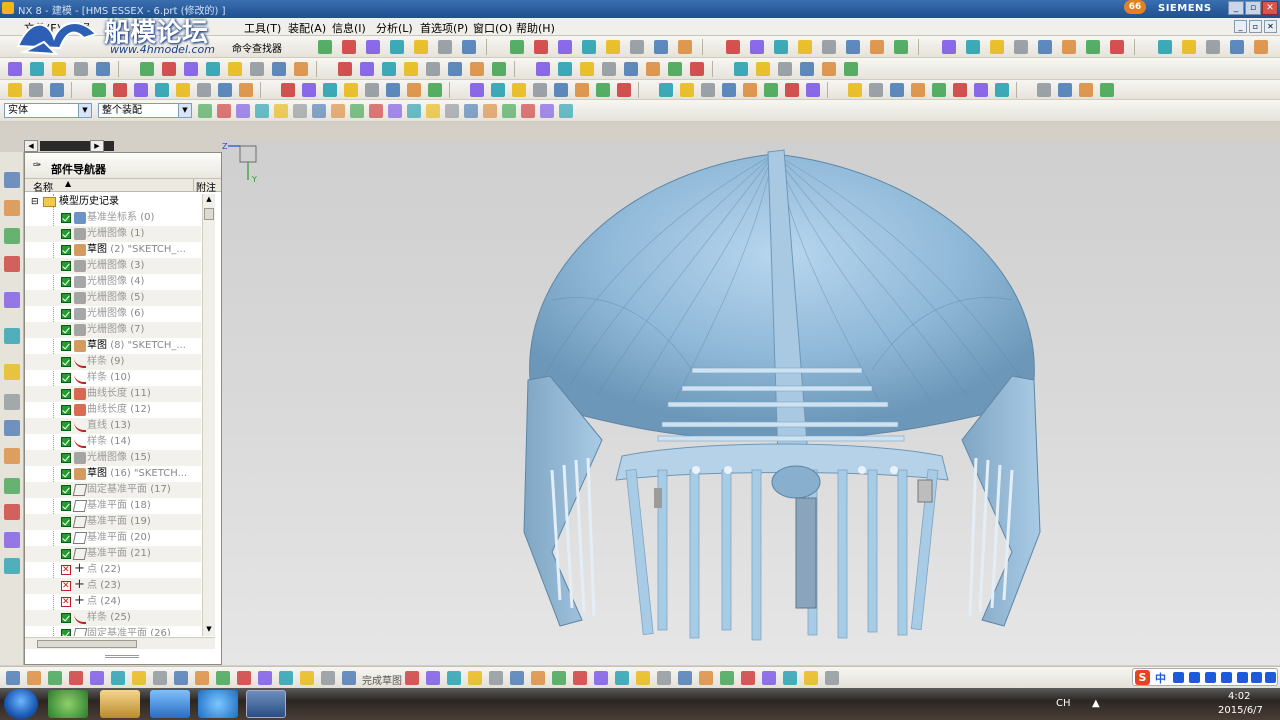 Image resolution: width=1280 pixels, height=720 pixels. I want to click on chevron-up-icon: ▲, so click(1096, 703).